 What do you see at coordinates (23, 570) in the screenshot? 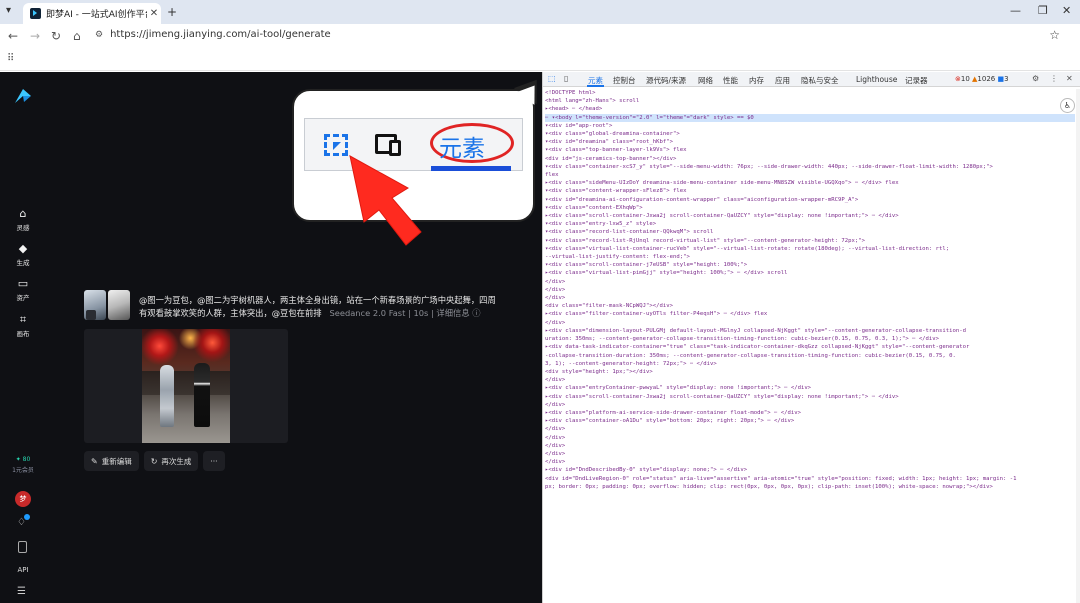
I see `api-link: API` at bounding box center [23, 570].